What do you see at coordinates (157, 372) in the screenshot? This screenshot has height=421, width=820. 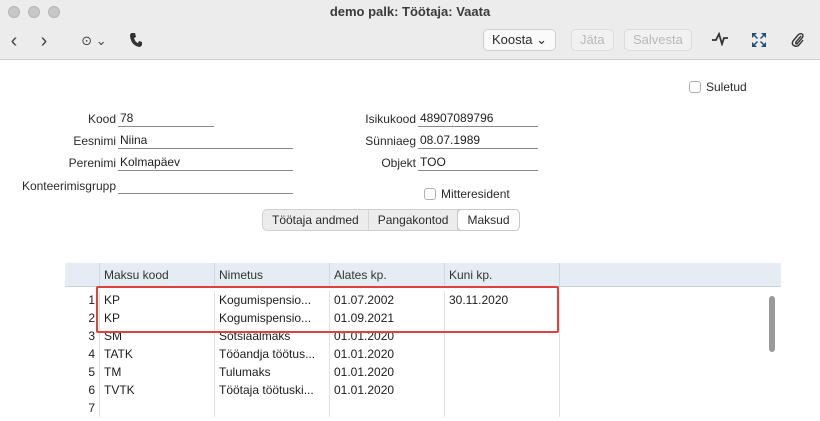 I see `cell-maksu-kood: TM` at bounding box center [157, 372].